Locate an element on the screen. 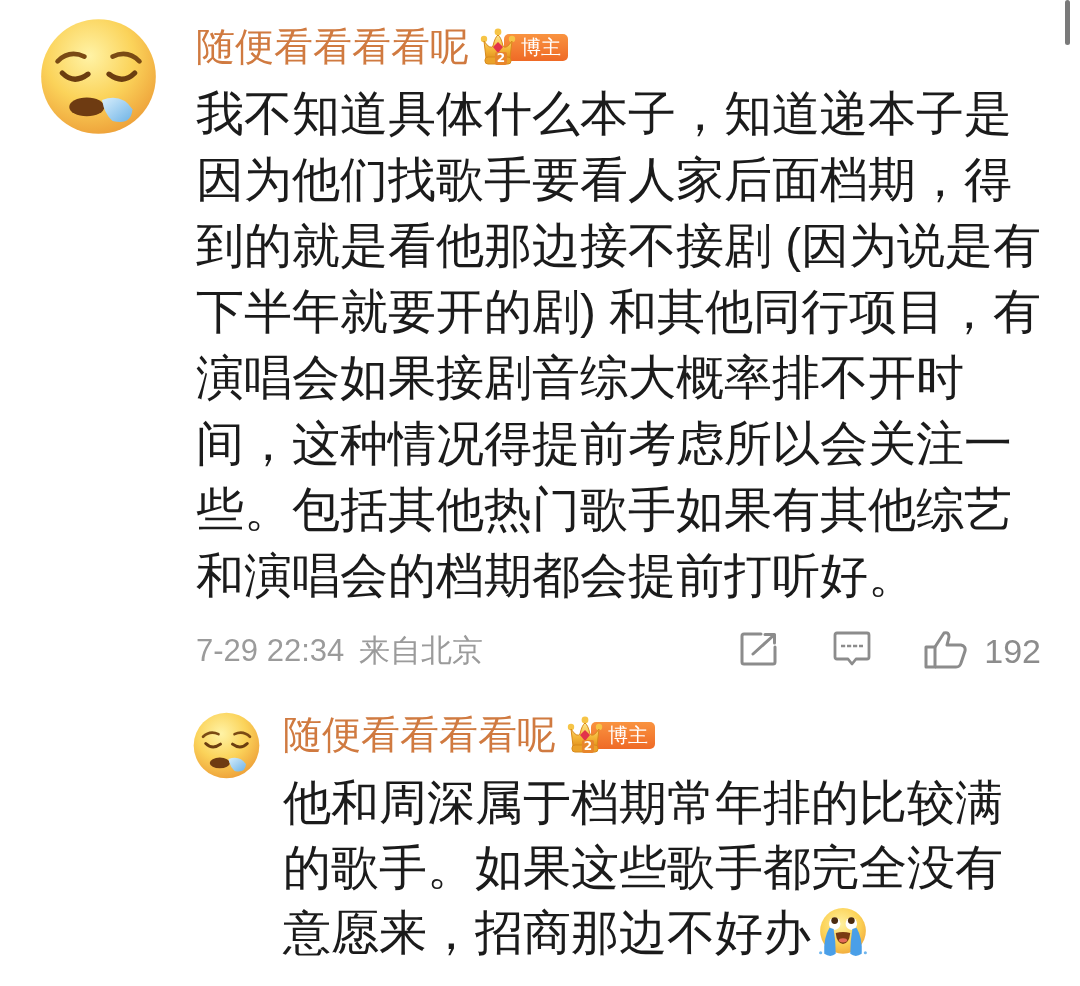  crying-face-icon is located at coordinates (843, 932).